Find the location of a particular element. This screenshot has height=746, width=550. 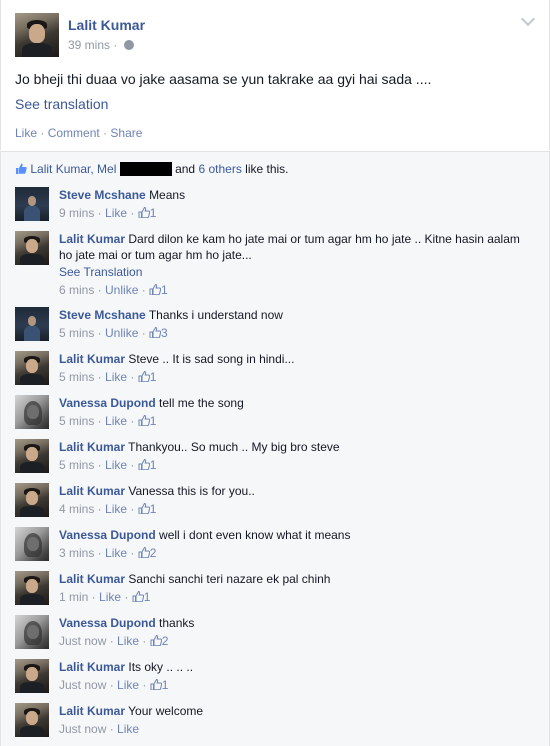

likers-names: Lalit Kumar, Mel is located at coordinates (73, 169).